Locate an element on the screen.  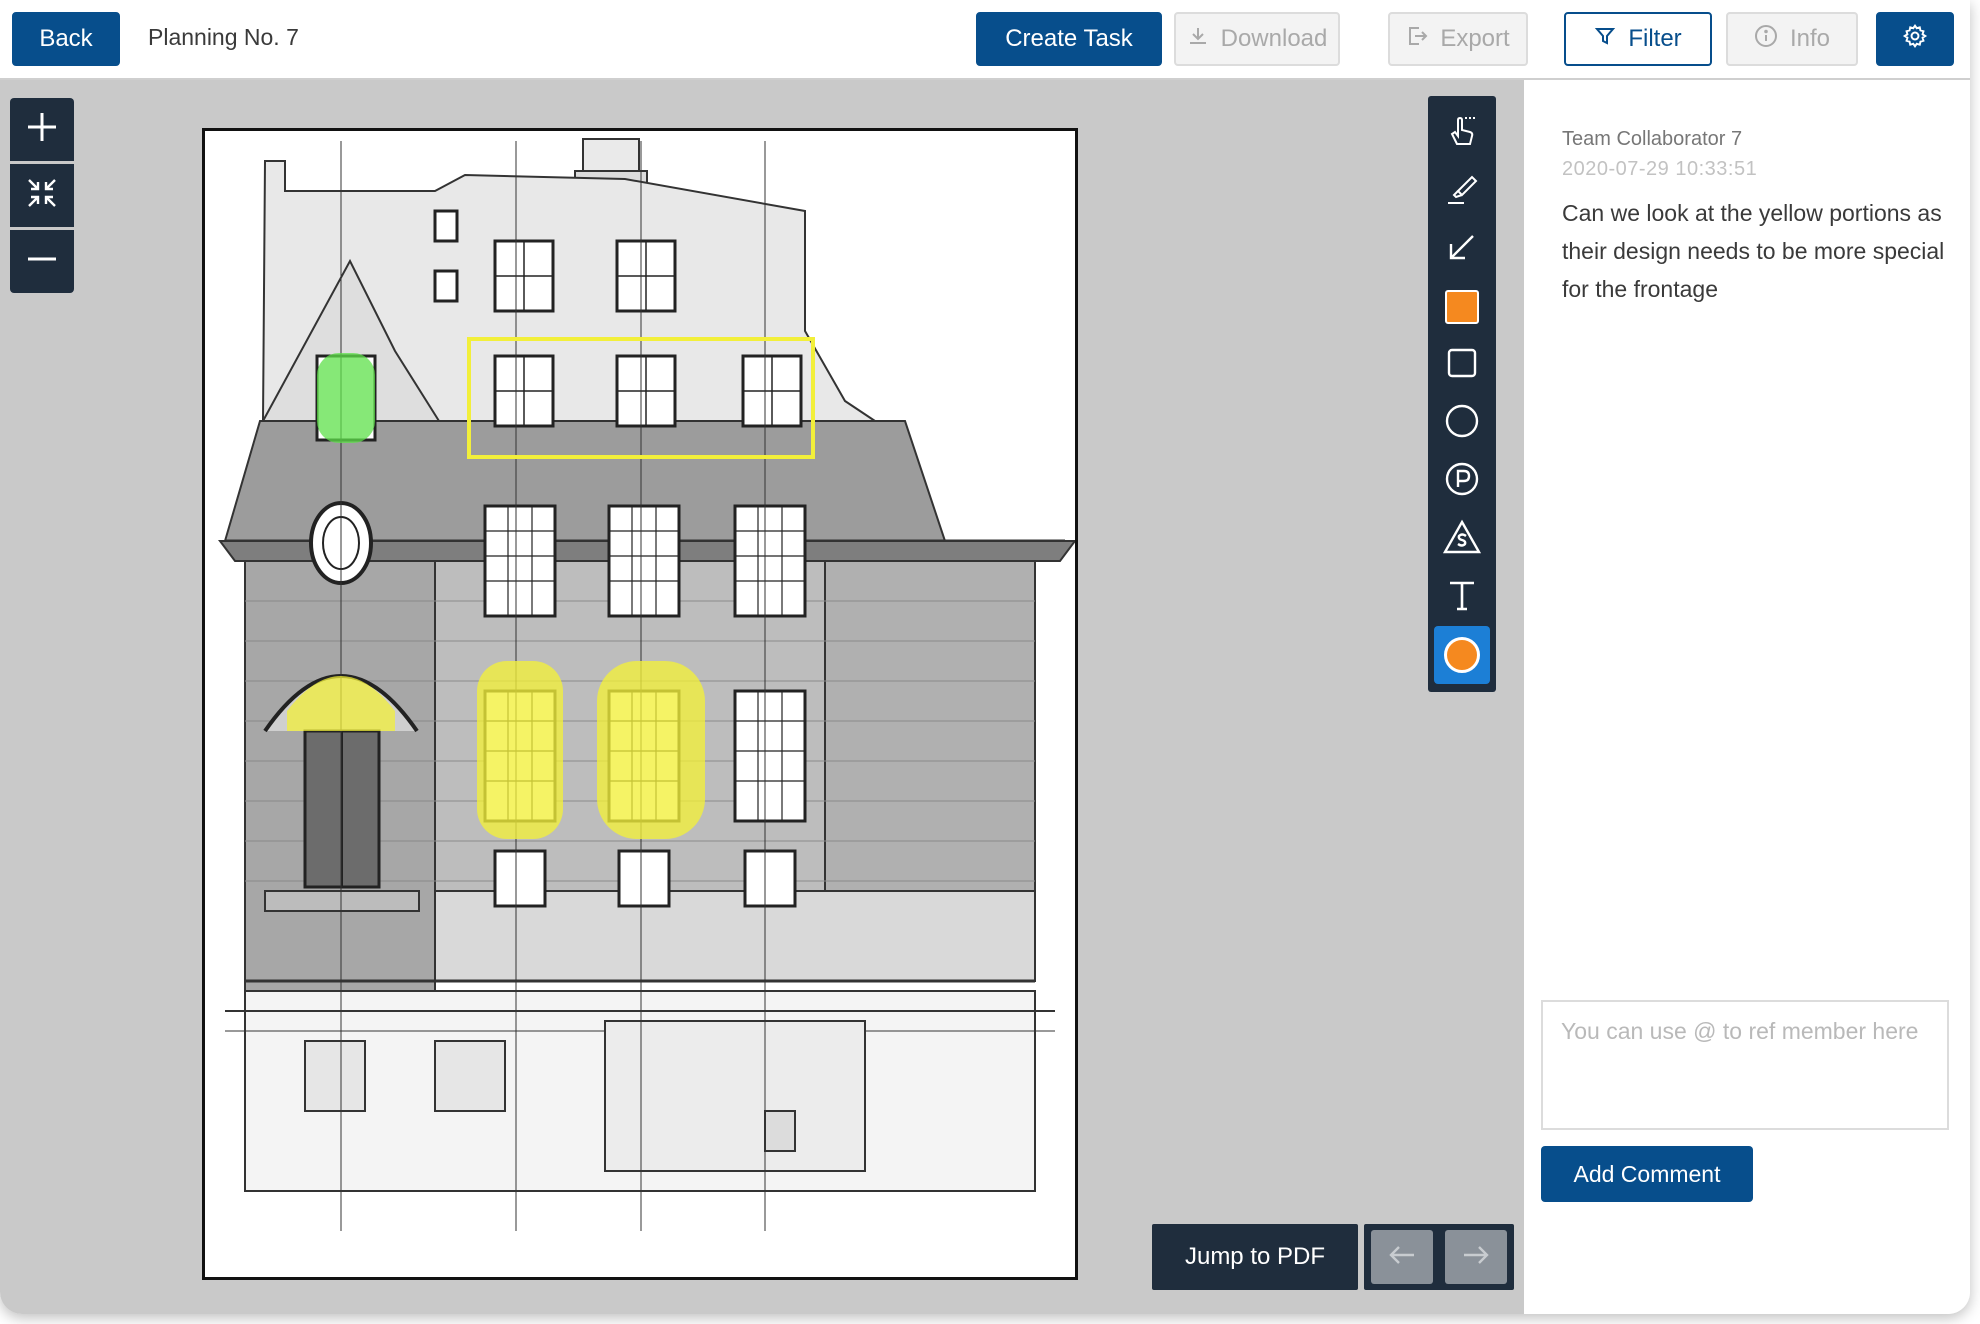
zoom-in-icon is located at coordinates (42, 129).